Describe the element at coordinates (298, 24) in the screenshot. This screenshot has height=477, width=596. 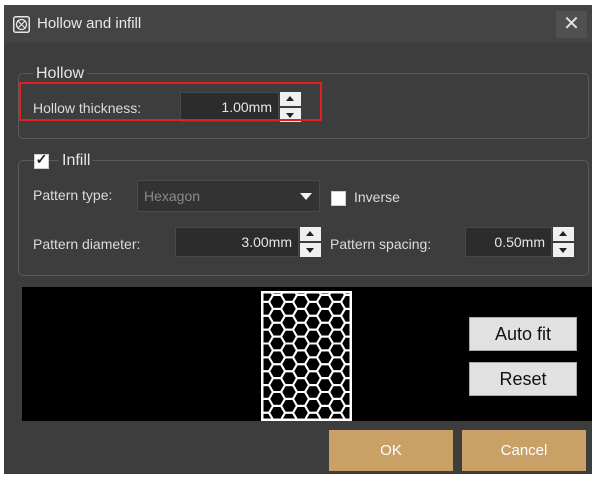
I see `title-bar: Hollow and infill ✕` at that location.